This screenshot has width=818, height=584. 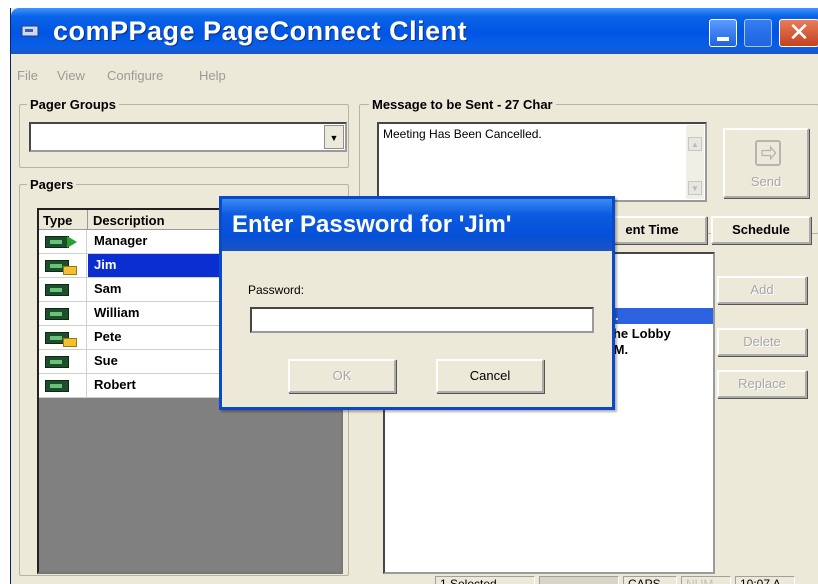 I want to click on message-scrollbar: ▲ ▼, so click(x=695, y=162).